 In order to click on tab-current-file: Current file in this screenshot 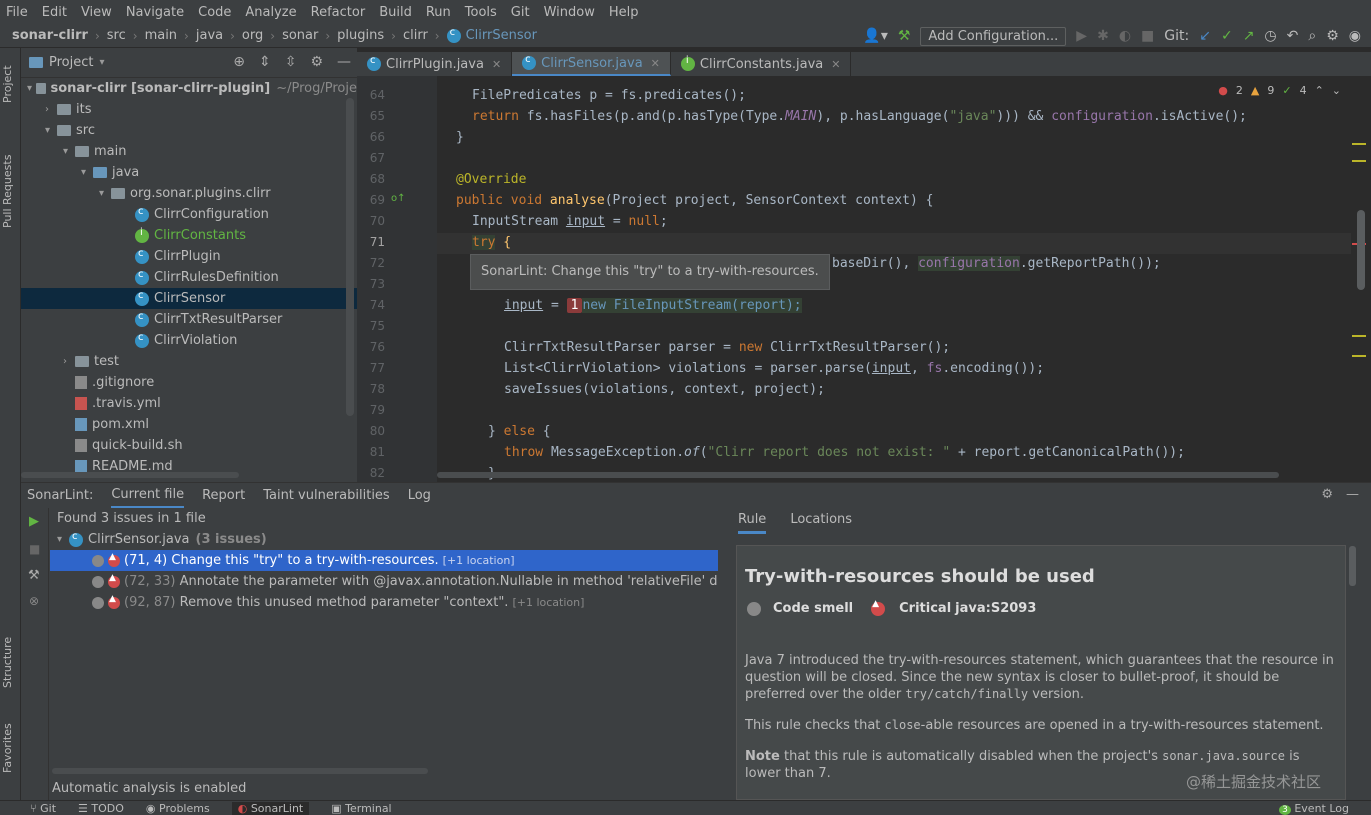, I will do `click(148, 496)`.